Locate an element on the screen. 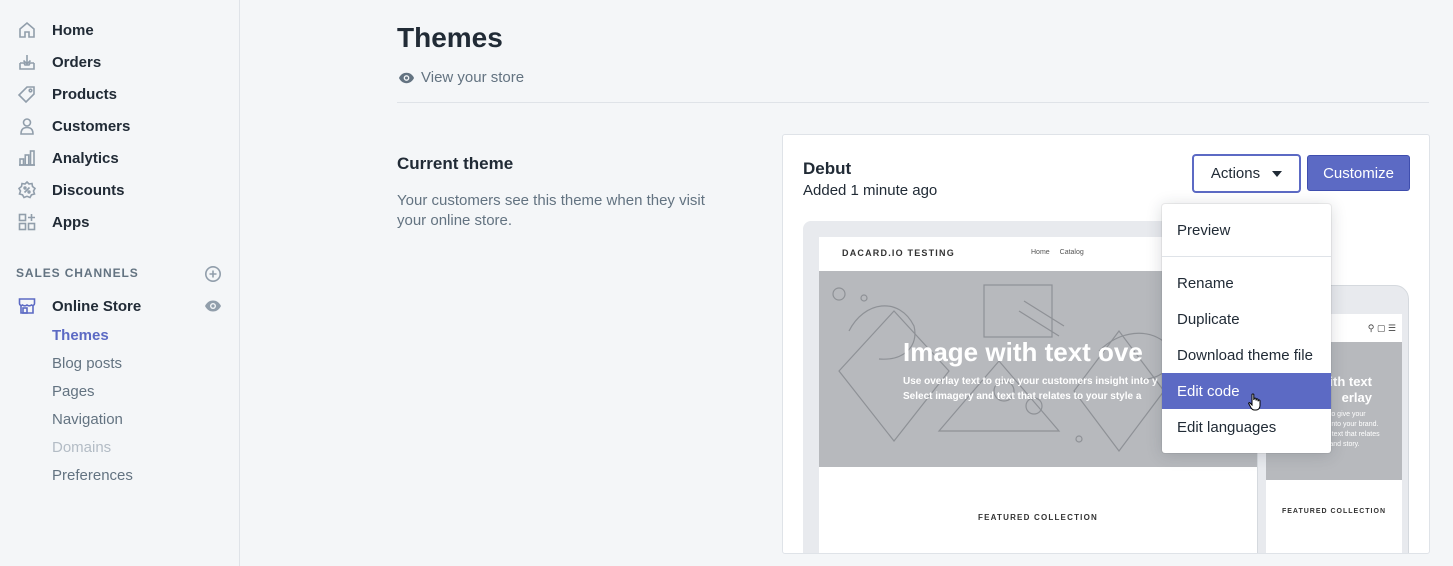 The image size is (1453, 566). menu-item-edit-languages: Edit languages is located at coordinates (1246, 427).